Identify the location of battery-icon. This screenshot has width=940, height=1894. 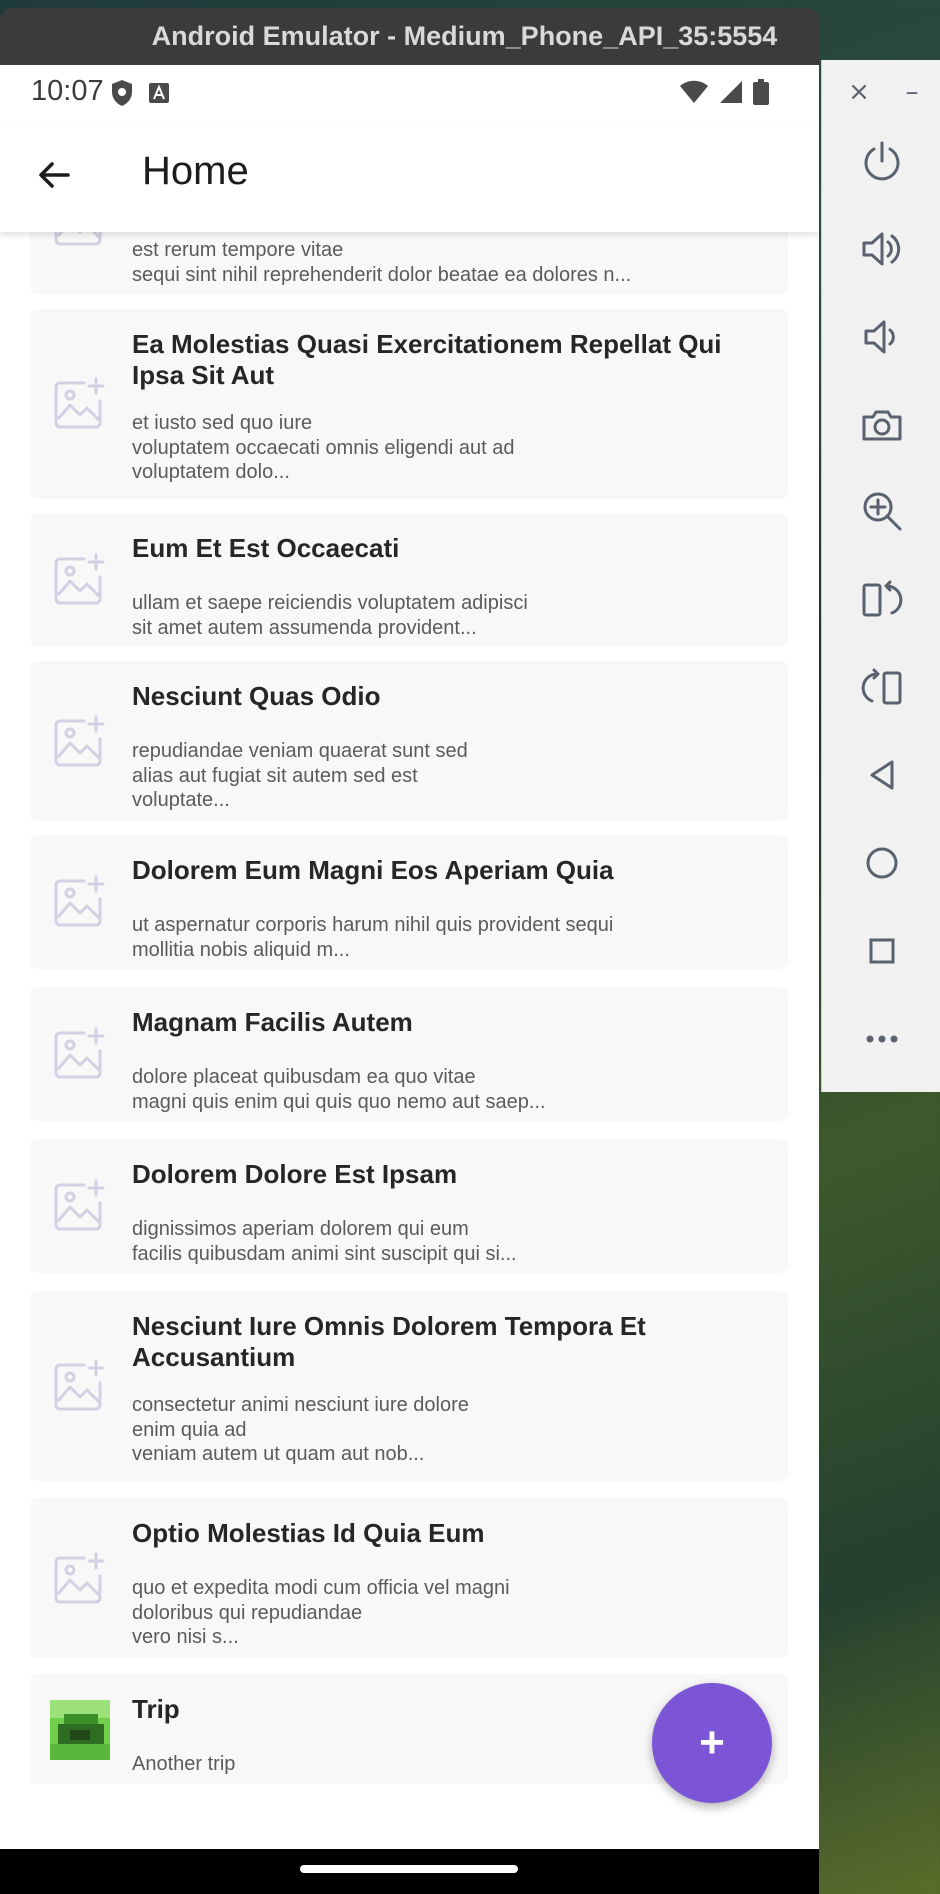
(761, 92).